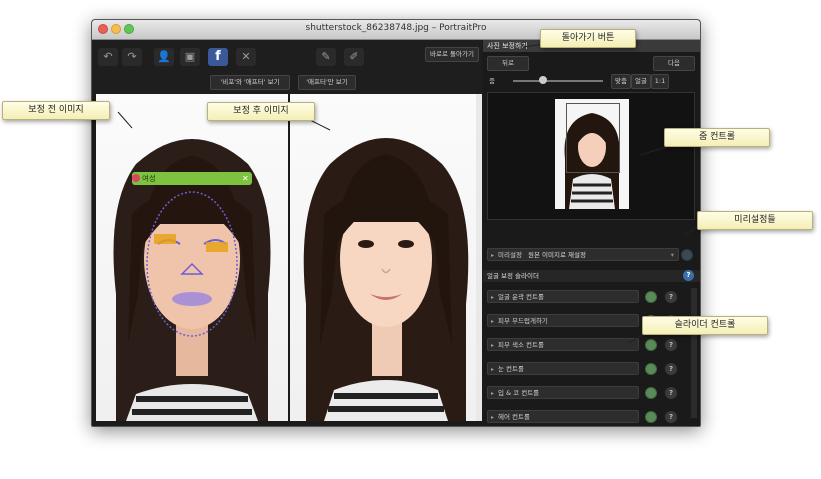 This screenshot has width=821, height=479. Describe the element at coordinates (327, 82) in the screenshot. I see `tab-after-only: '애프터'만 보기` at that location.